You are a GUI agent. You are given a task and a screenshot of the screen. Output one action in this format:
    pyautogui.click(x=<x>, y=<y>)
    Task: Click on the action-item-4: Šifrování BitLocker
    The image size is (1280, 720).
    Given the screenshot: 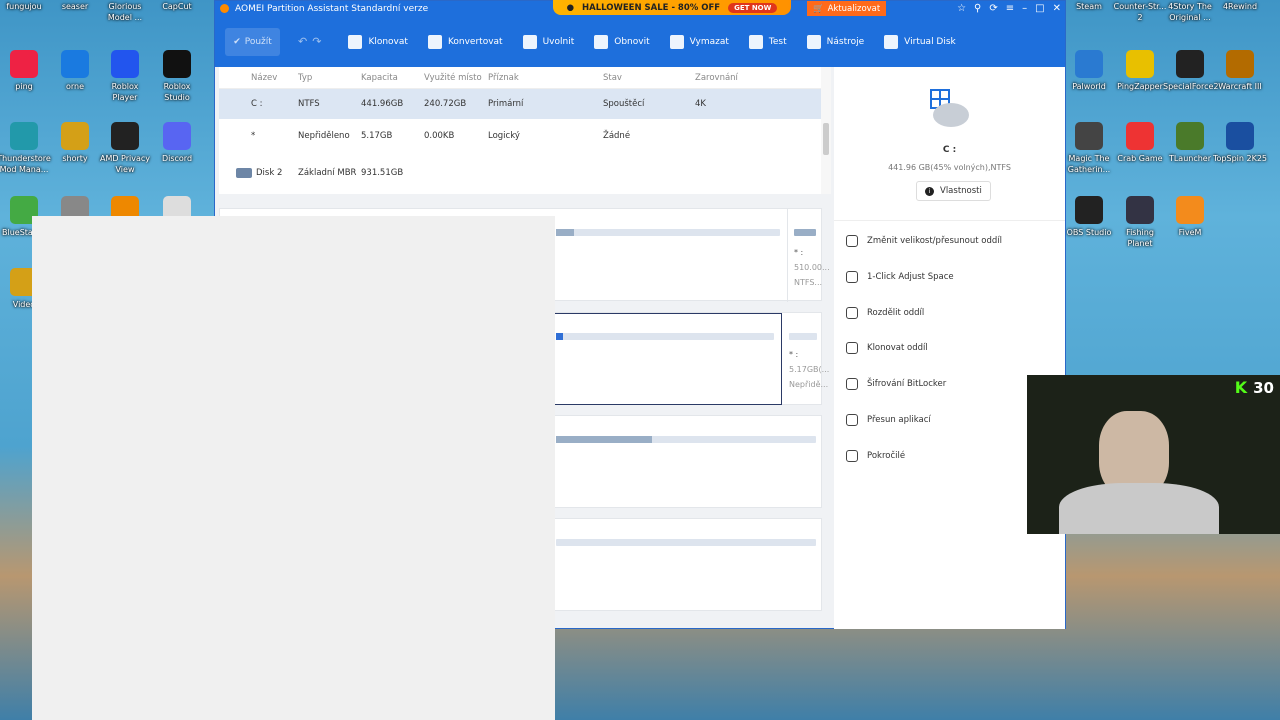 What is the action you would take?
    pyautogui.click(x=896, y=384)
    